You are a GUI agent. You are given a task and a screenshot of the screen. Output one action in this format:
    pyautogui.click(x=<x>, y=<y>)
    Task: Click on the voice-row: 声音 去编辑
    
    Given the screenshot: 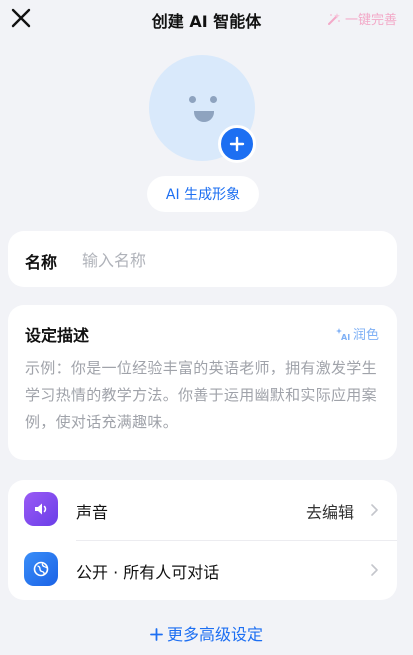 What is the action you would take?
    pyautogui.click(x=202, y=510)
    